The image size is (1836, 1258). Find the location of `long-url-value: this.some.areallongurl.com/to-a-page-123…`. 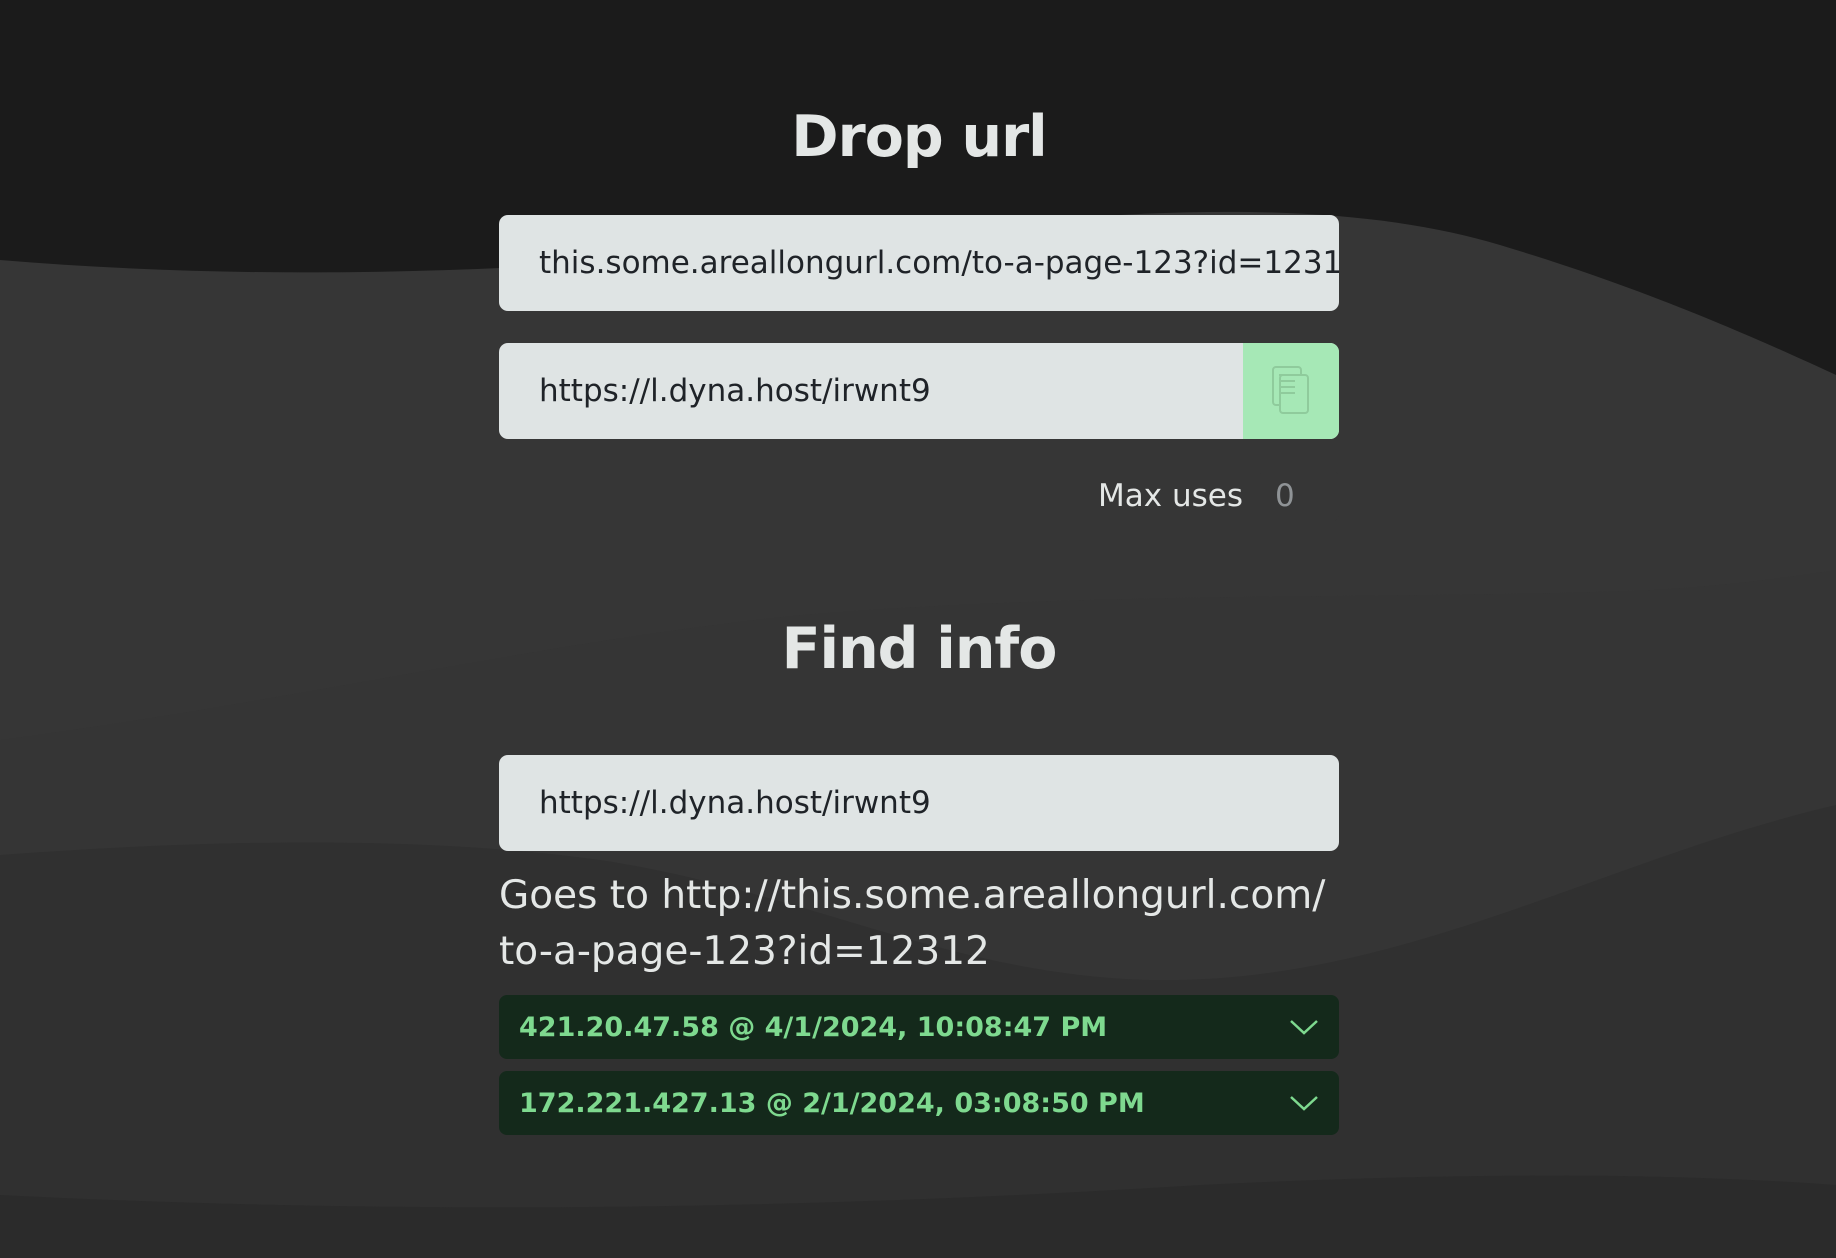

long-url-value: this.some.areallongurl.com/to-a-page-123… is located at coordinates (939, 263).